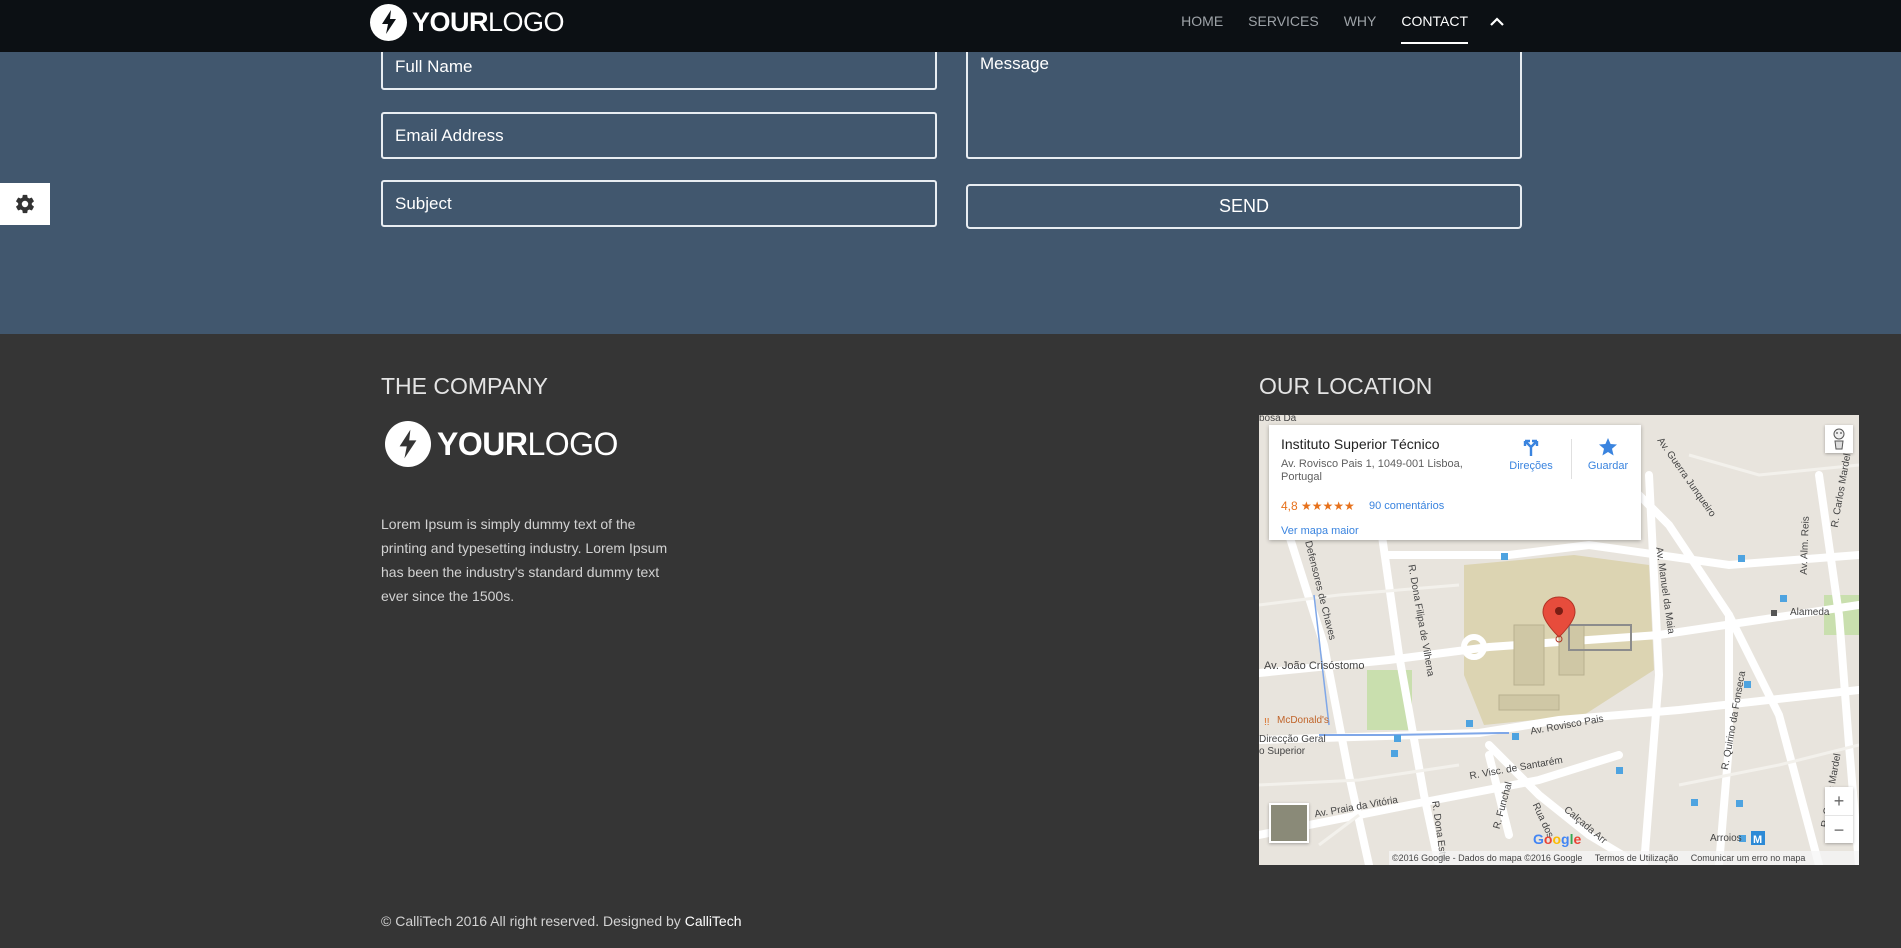  What do you see at coordinates (1318, 506) in the screenshot?
I see `place-rating: 4,8 ★★★★★` at bounding box center [1318, 506].